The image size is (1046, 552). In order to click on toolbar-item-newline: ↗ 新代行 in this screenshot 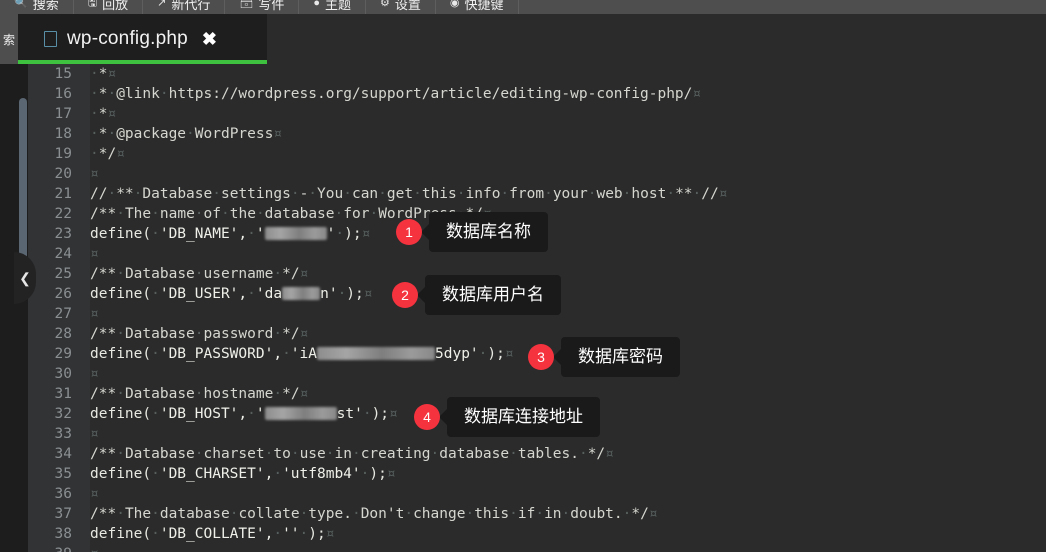, I will do `click(184, 7)`.